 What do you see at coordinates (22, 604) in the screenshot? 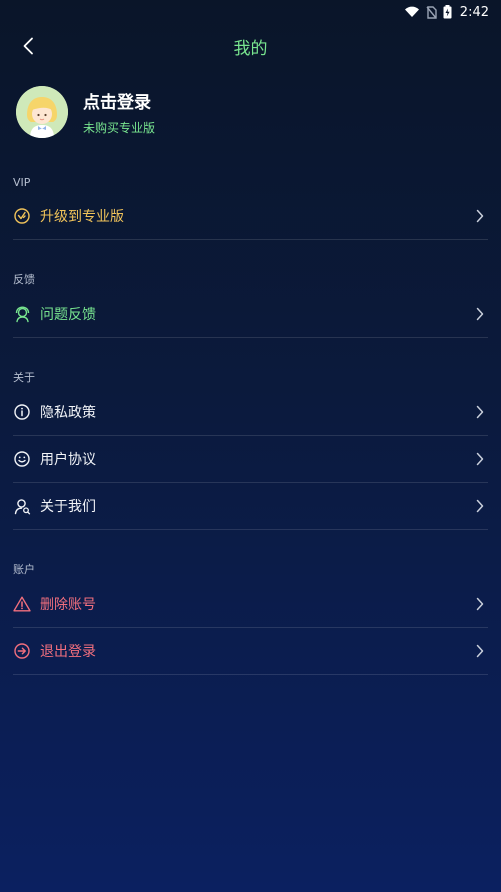
I see `warning-icon` at bounding box center [22, 604].